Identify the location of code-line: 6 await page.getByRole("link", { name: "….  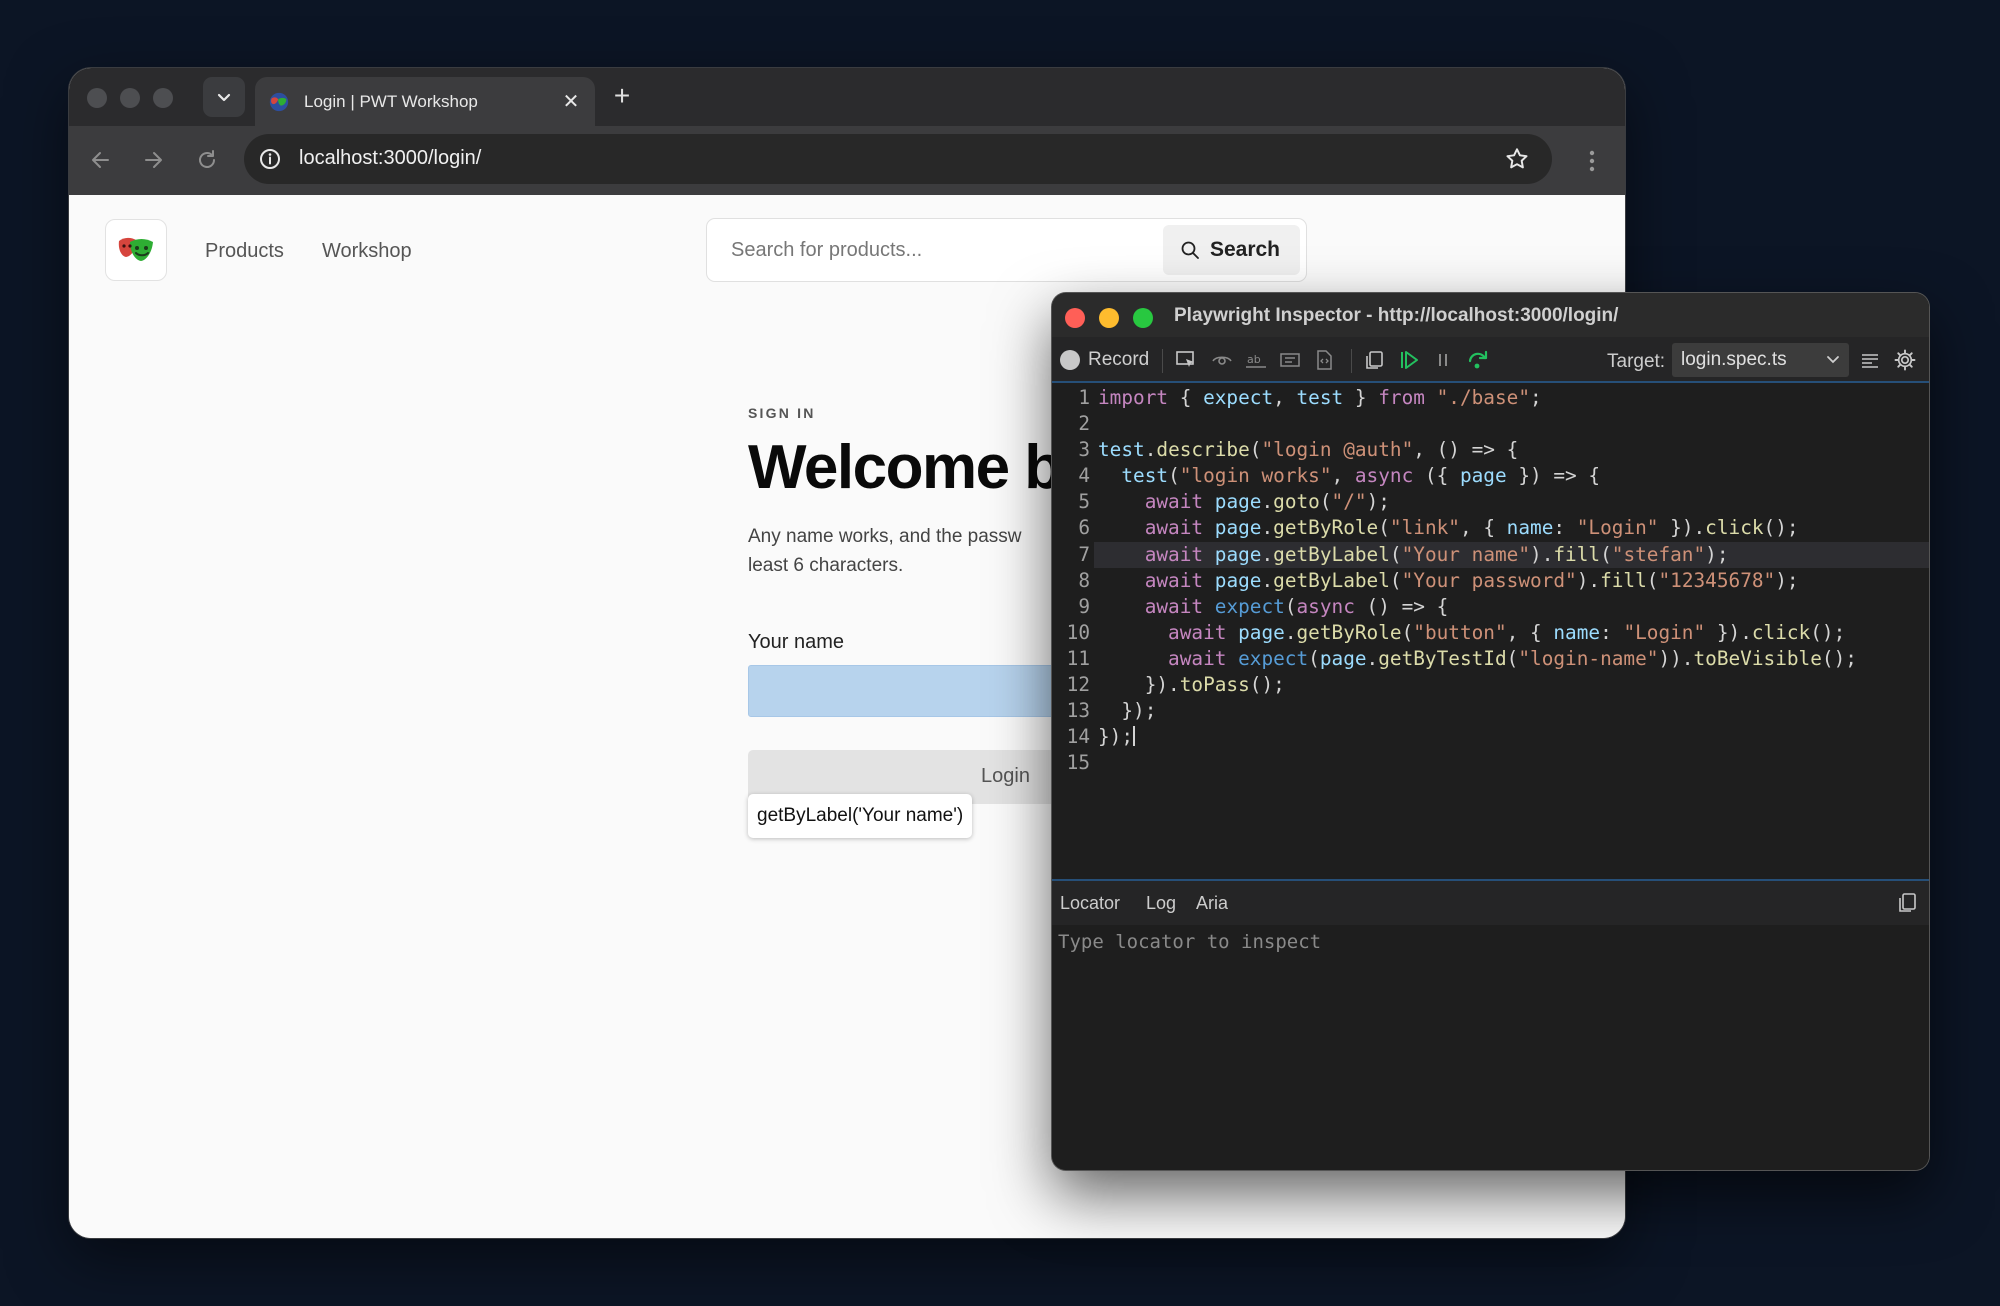
(1490, 528).